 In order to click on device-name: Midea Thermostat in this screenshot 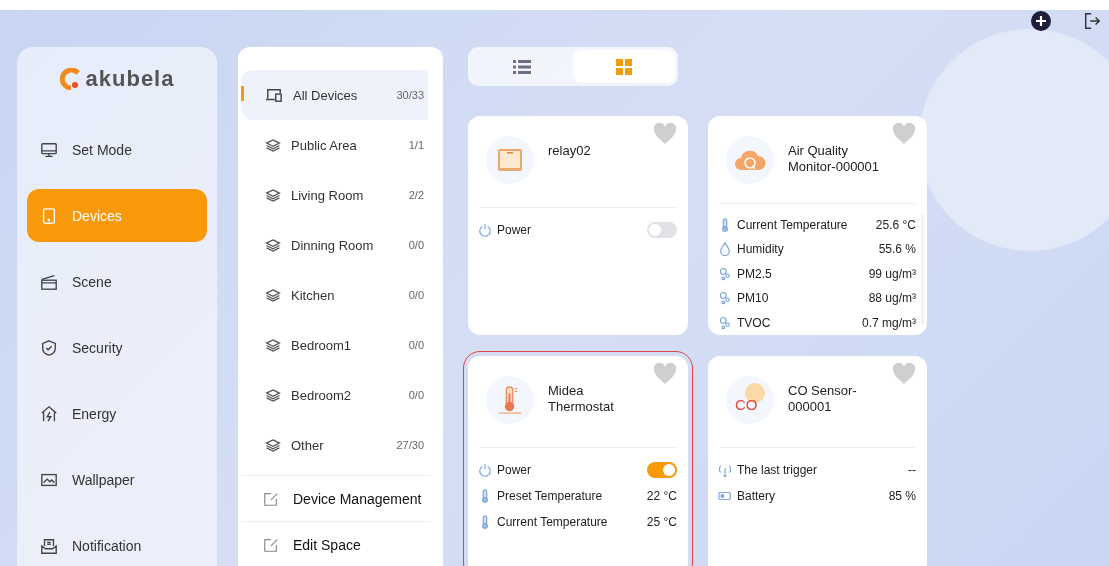, I will do `click(581, 398)`.